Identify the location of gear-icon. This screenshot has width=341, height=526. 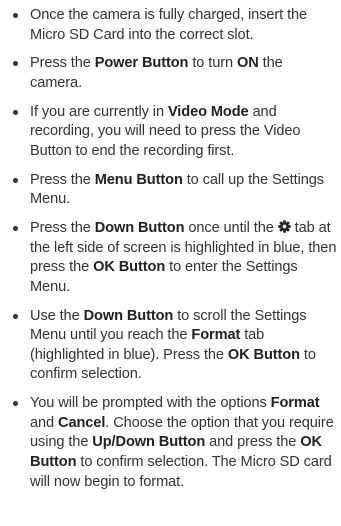
(284, 226).